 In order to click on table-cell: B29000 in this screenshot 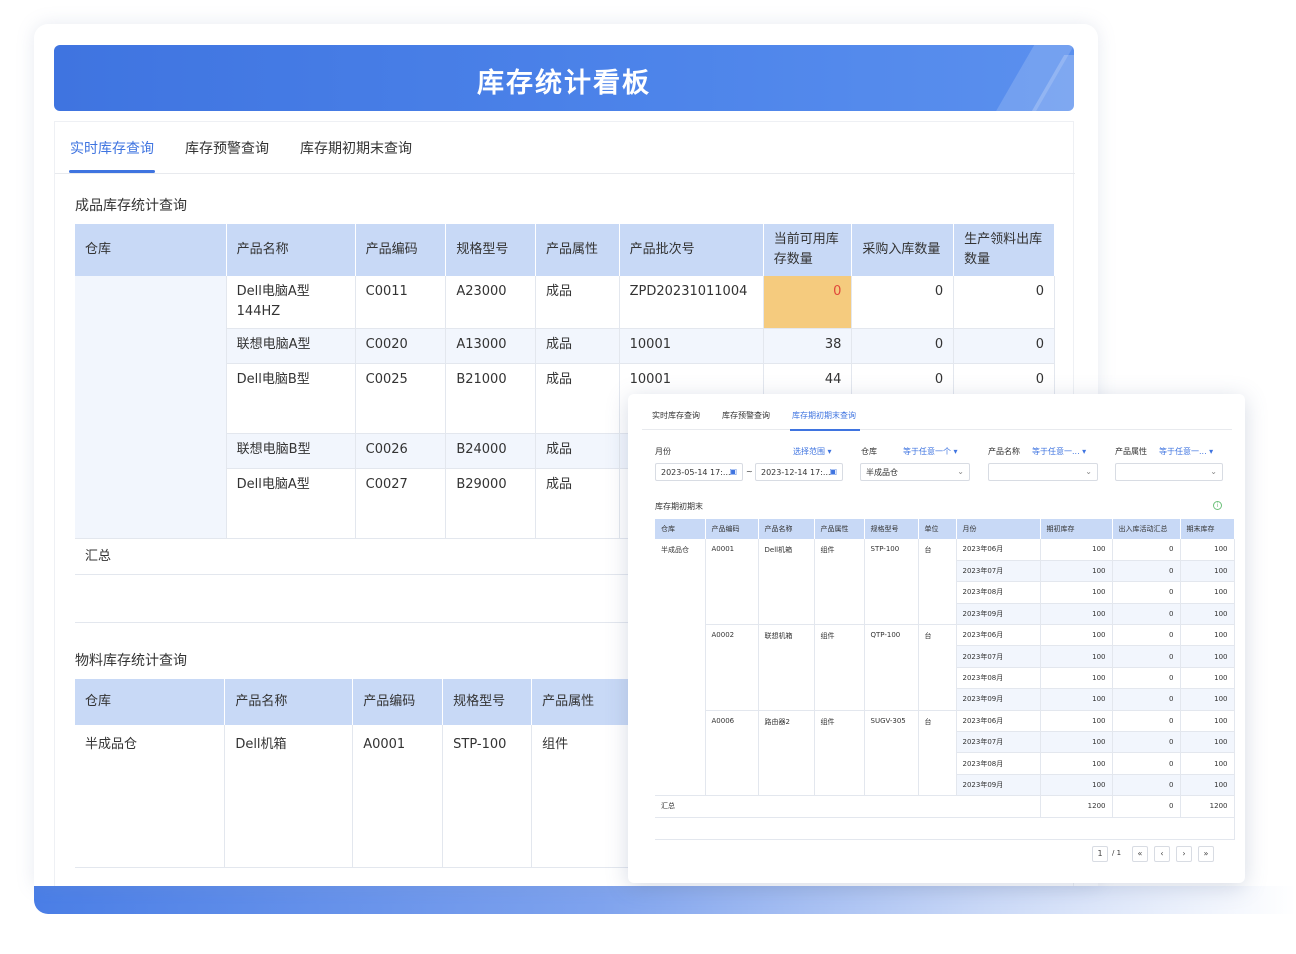, I will do `click(490, 503)`.